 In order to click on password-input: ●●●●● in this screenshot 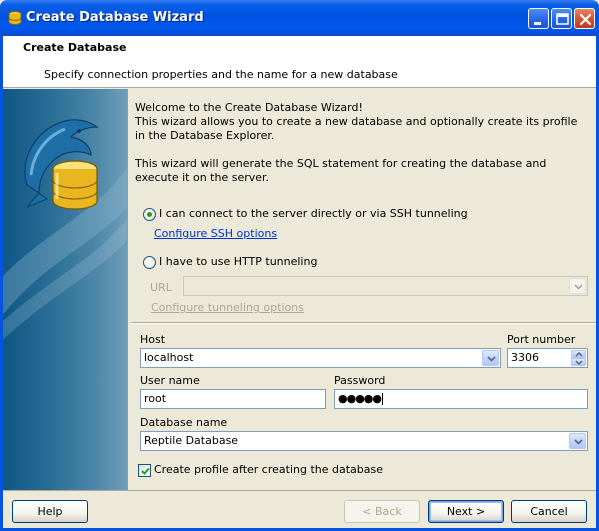, I will do `click(461, 399)`.